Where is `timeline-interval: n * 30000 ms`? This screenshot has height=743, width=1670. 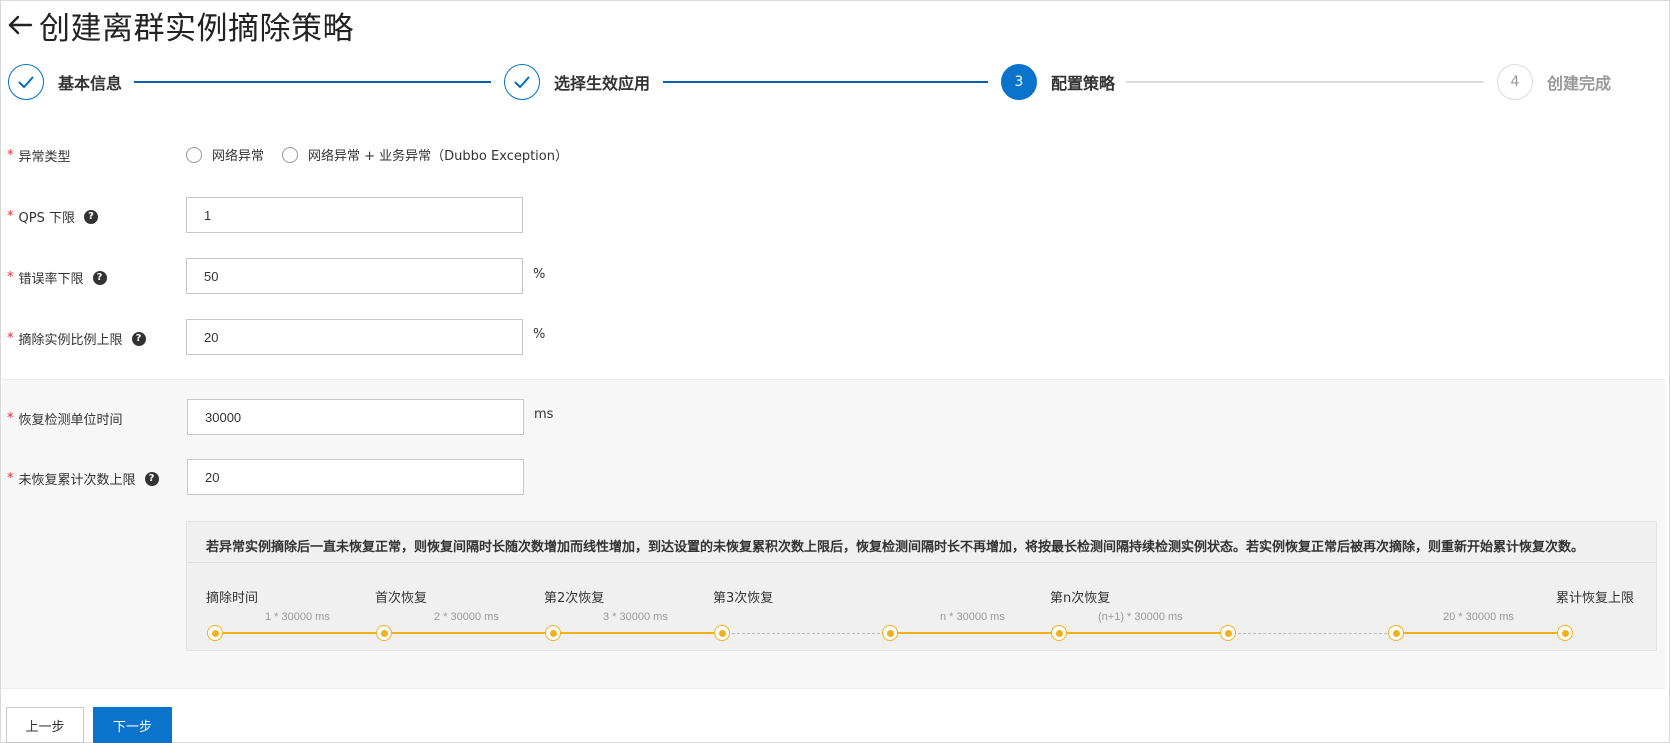
timeline-interval: n * 30000 ms is located at coordinates (972, 617).